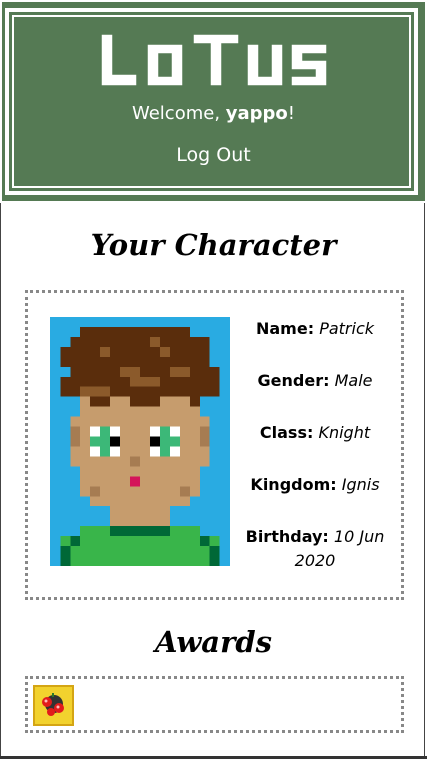  What do you see at coordinates (213, 642) in the screenshot?
I see `awards-section-title: Awards` at bounding box center [213, 642].